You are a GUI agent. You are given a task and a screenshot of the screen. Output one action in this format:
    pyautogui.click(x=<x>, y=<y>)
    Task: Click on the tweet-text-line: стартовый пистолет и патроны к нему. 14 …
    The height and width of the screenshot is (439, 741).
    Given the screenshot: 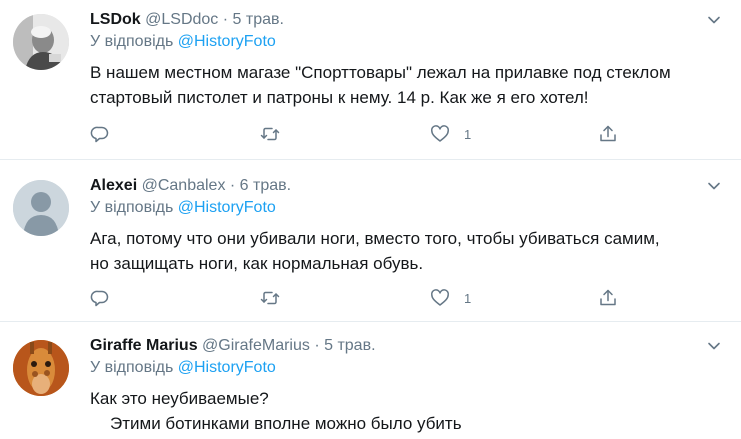 What is the action you would take?
    pyautogui.click(x=339, y=97)
    